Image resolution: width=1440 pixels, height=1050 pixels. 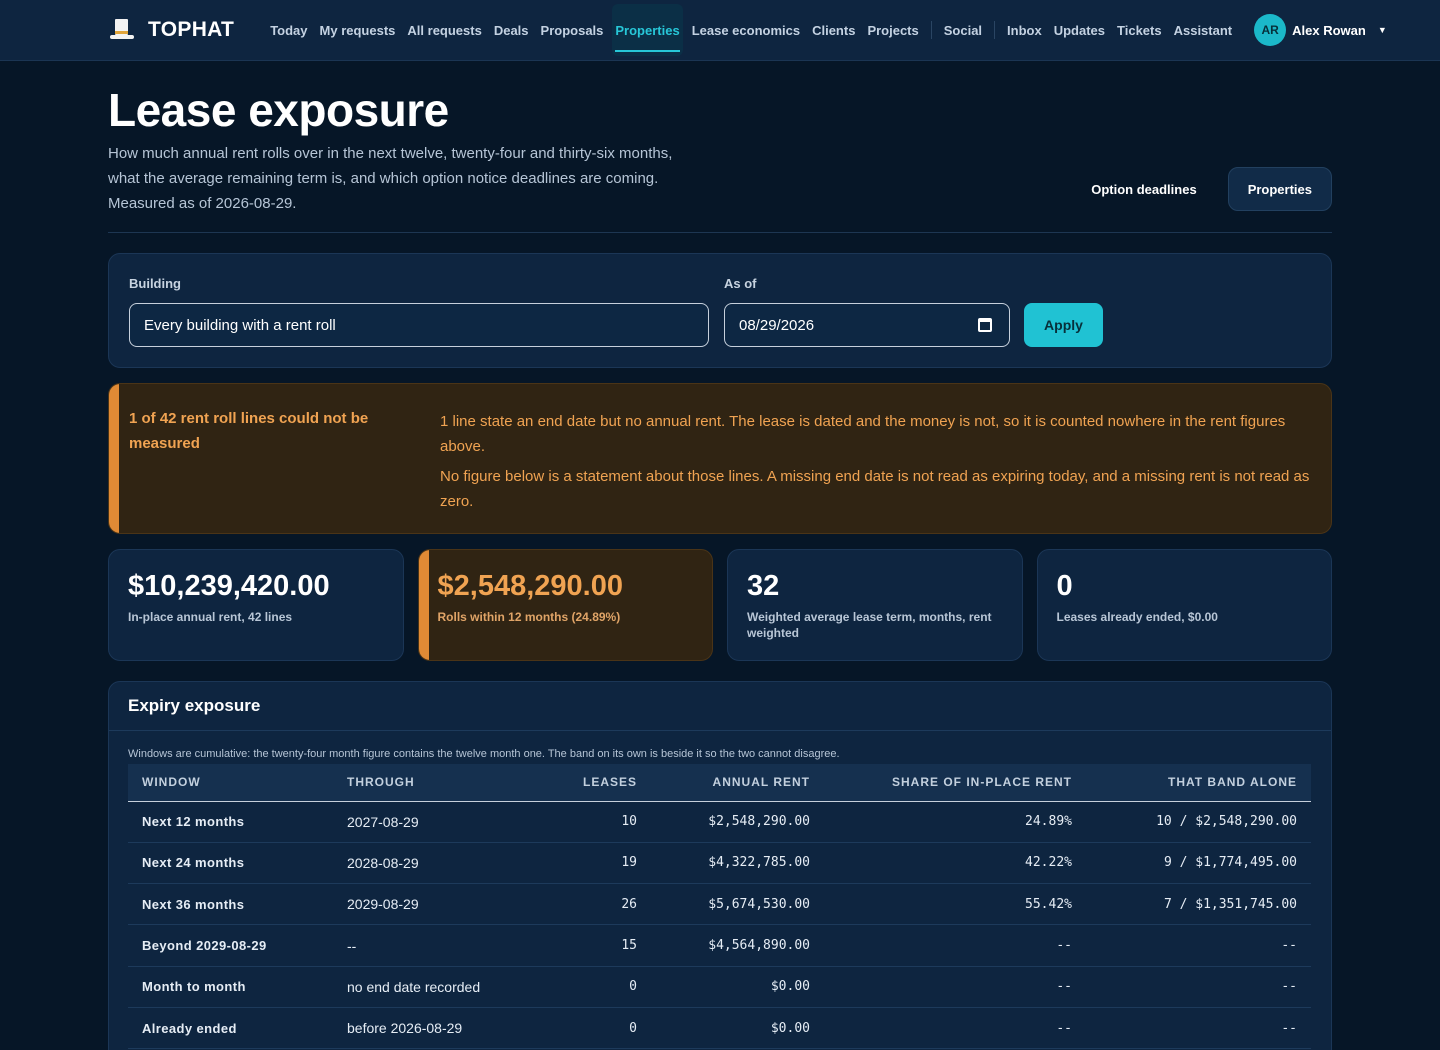 I want to click on cell-share: 55.42%, so click(x=955, y=904).